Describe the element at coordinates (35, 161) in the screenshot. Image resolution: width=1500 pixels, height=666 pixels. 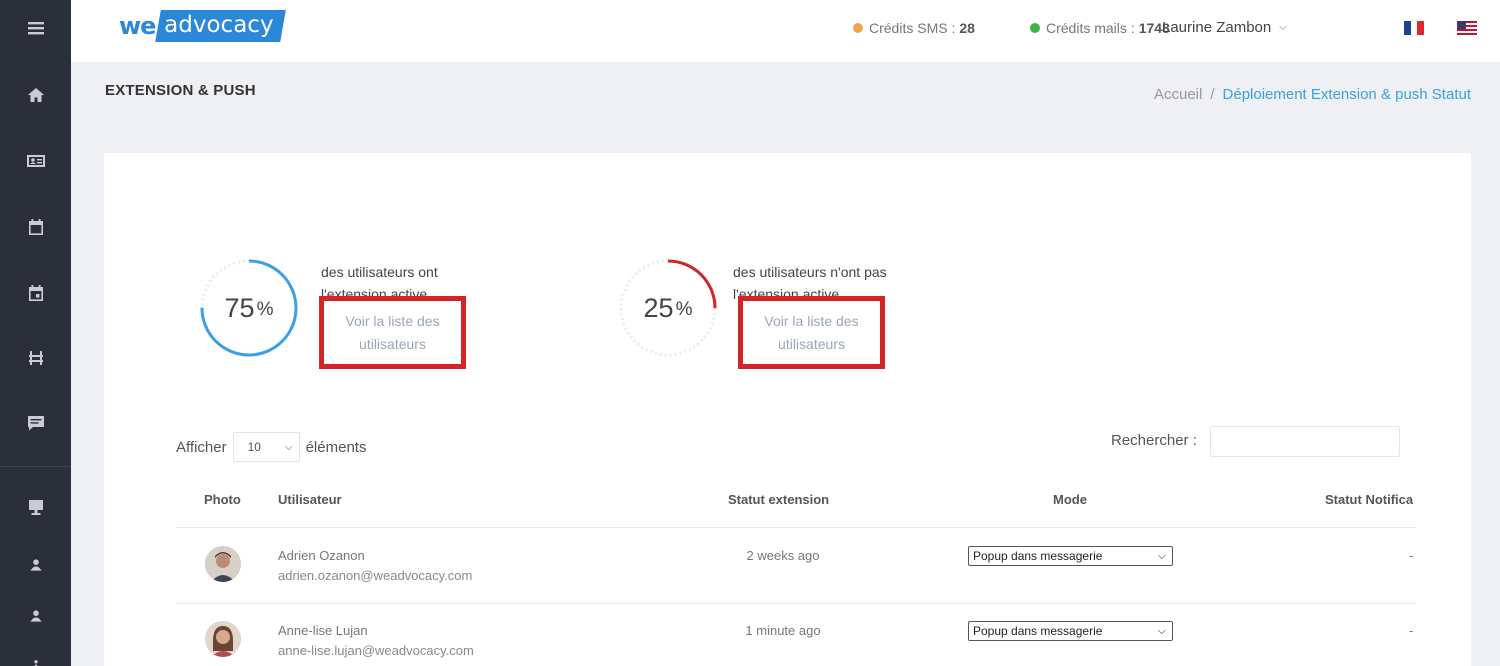
I see `id-card-icon` at that location.